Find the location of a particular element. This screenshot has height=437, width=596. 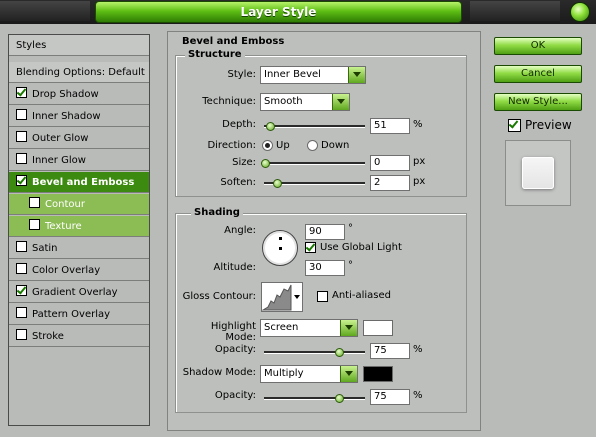

direction-up-radio is located at coordinates (267, 145).